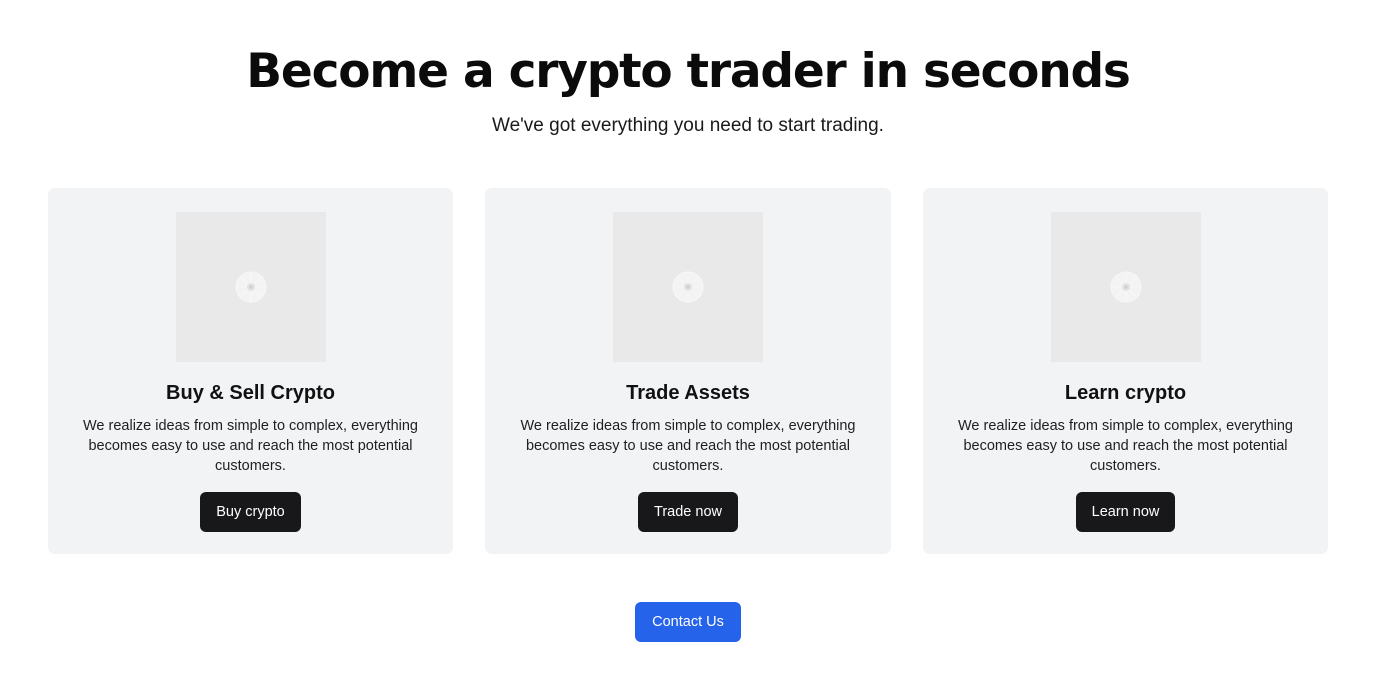 This screenshot has height=690, width=1376. What do you see at coordinates (688, 512) in the screenshot?
I see `trade-now-button: Trade now` at bounding box center [688, 512].